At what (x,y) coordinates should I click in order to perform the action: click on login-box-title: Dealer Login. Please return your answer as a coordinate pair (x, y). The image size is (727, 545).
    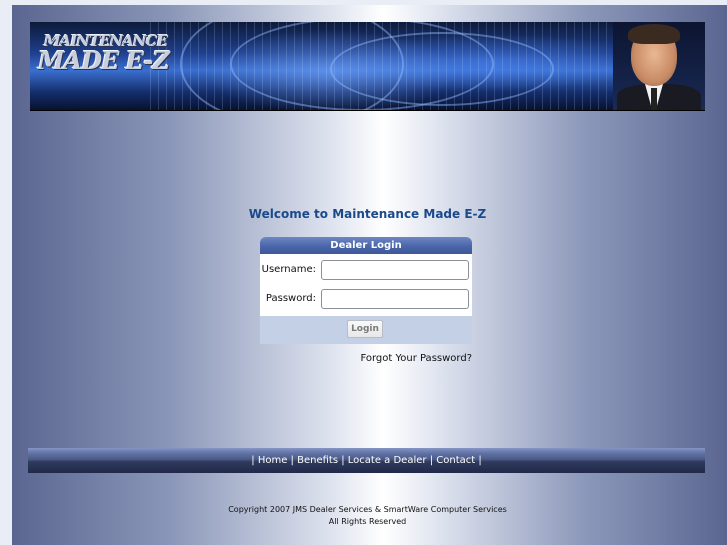
    Looking at the image, I should click on (366, 245).